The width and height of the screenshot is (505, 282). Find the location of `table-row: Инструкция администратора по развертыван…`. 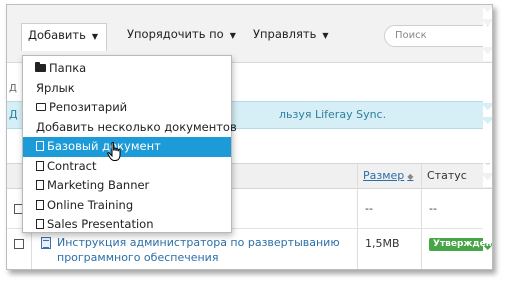

table-row: Инструкция администратора по развертыван… is located at coordinates (249, 249).